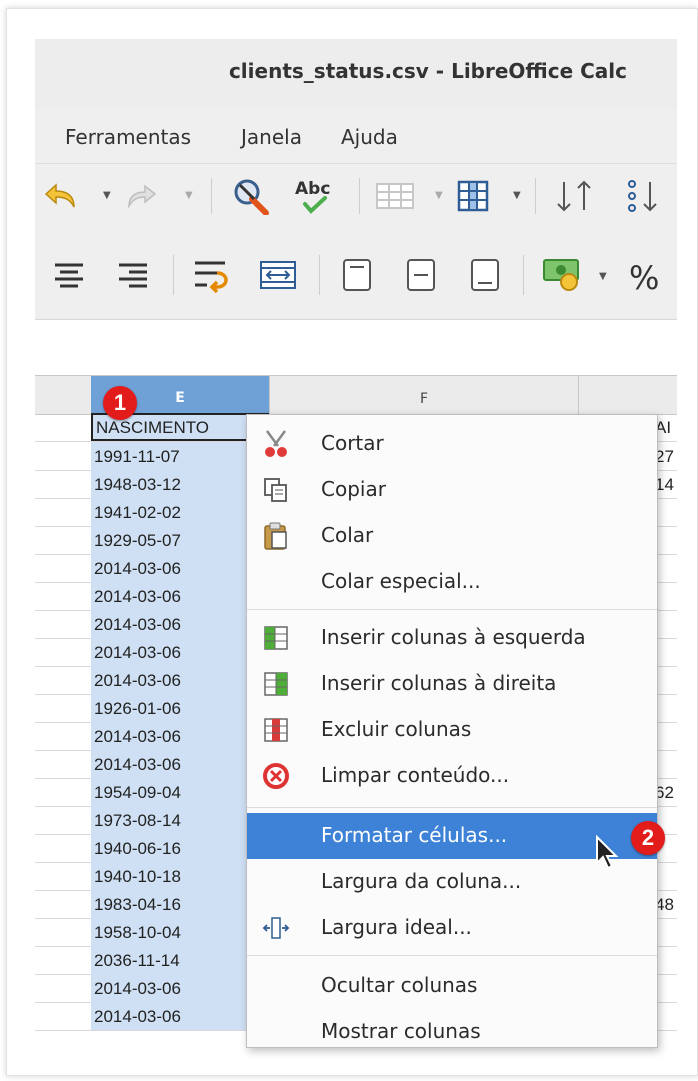 This screenshot has width=698, height=1081. I want to click on menu-item-label: Inserir colunas à direita, so click(439, 683).